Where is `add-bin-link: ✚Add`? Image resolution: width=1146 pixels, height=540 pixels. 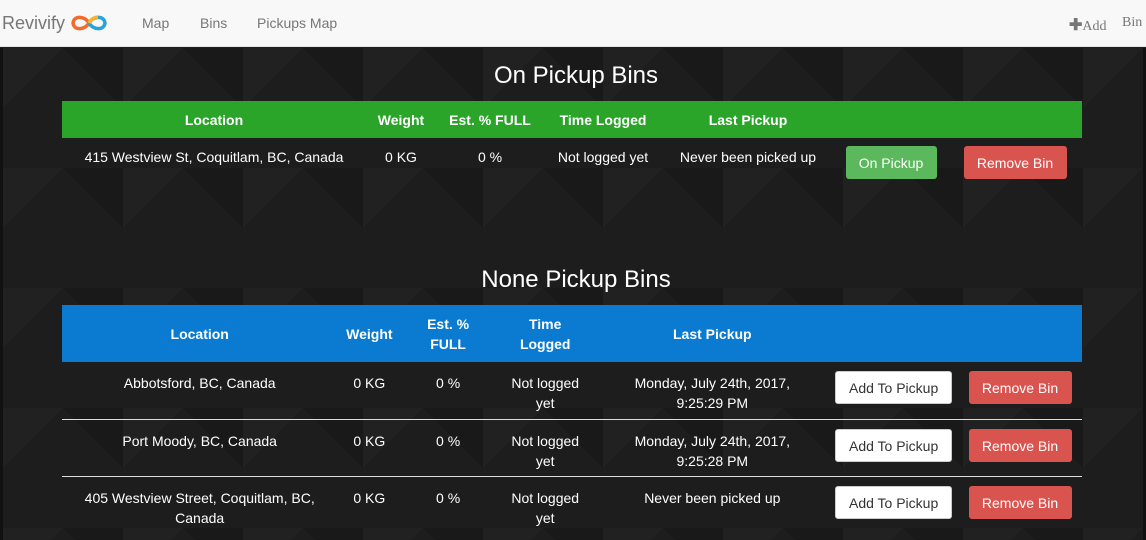 add-bin-link: ✚Add is located at coordinates (1088, 25).